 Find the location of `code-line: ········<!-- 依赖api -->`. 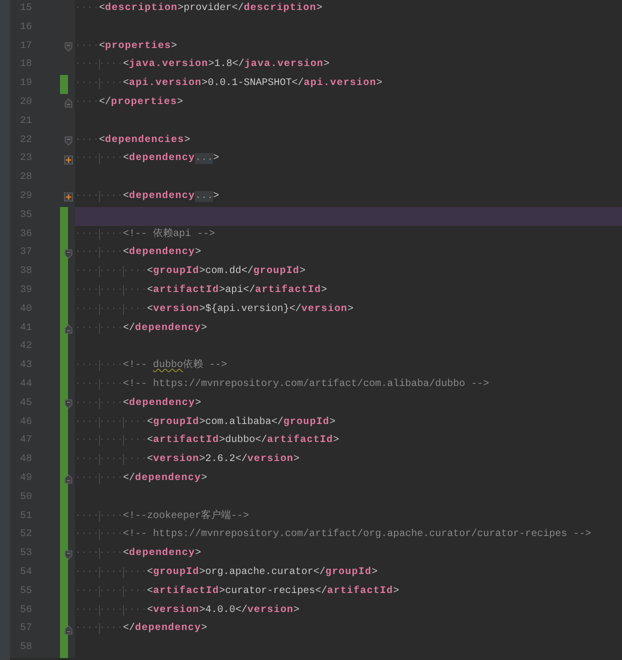

code-line: ········<!-- 依赖api --> is located at coordinates (145, 234).